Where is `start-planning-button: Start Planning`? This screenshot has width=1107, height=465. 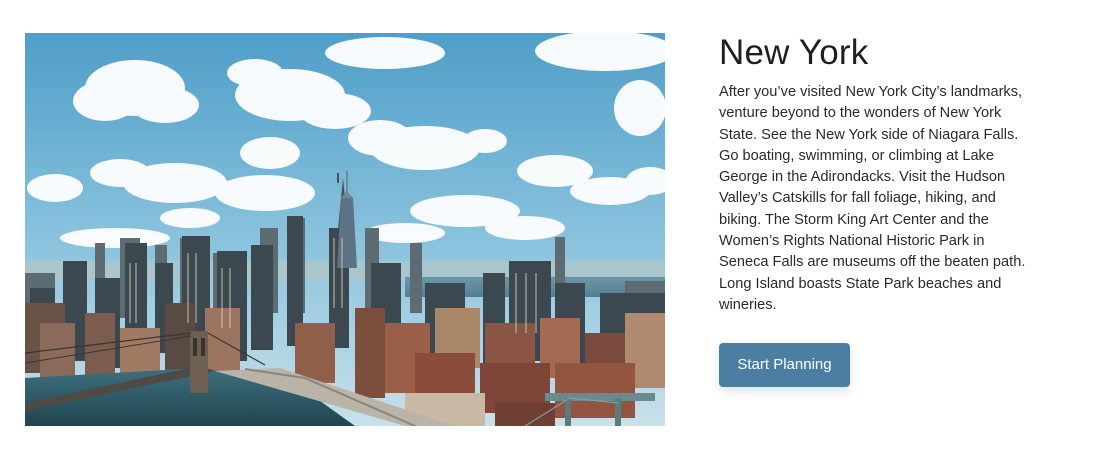 start-planning-button: Start Planning is located at coordinates (784, 365).